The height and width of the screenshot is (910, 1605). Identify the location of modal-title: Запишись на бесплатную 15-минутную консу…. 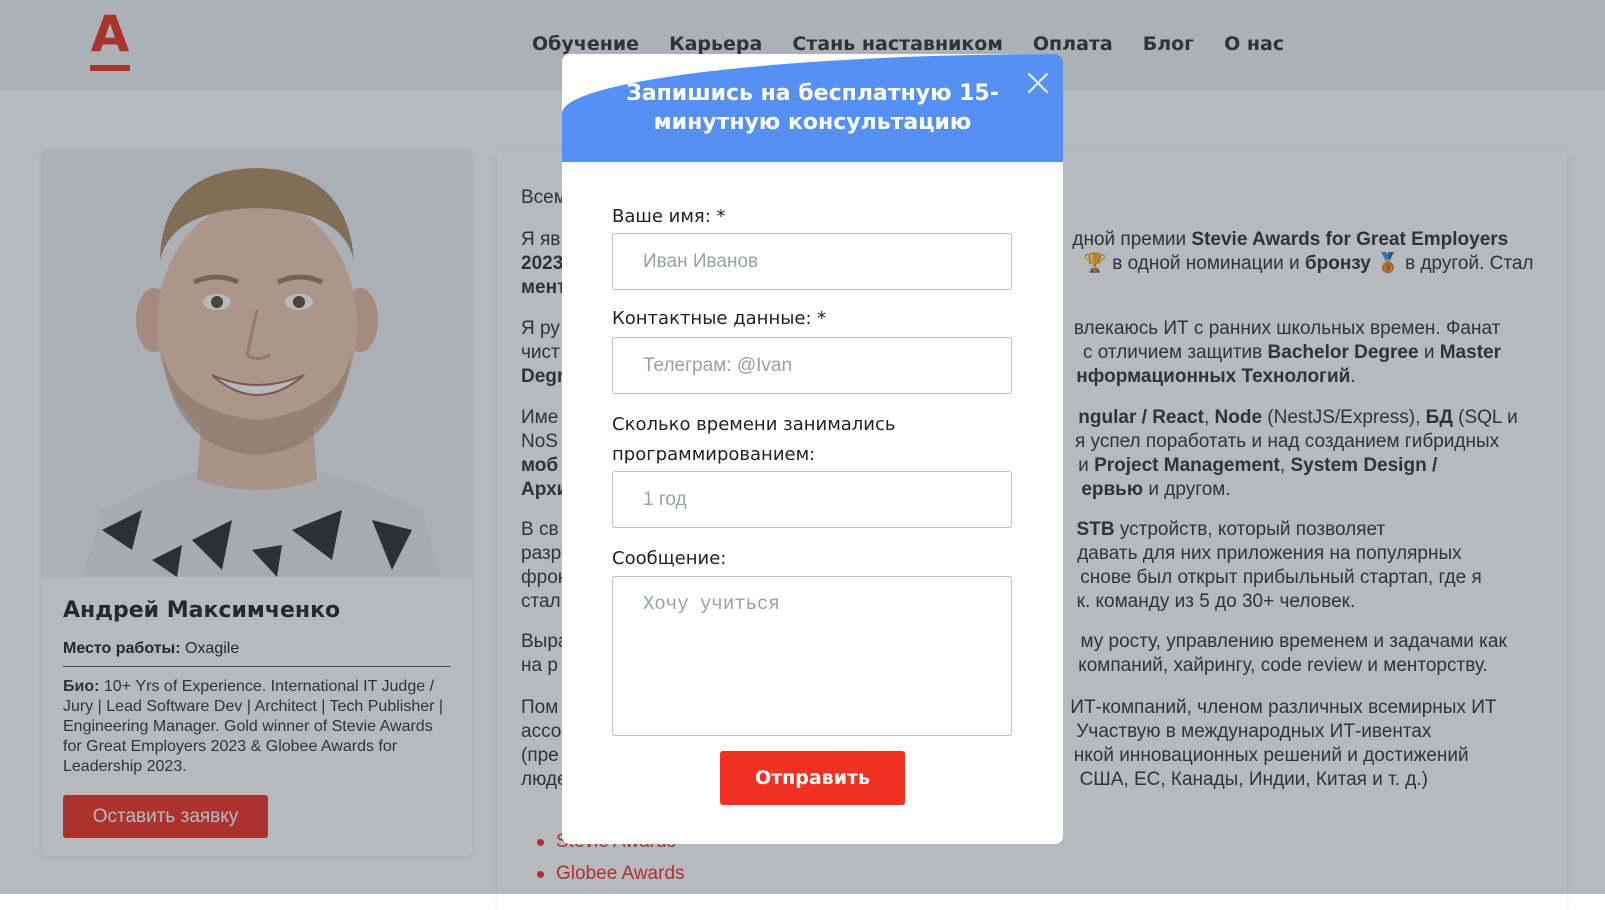
(812, 108).